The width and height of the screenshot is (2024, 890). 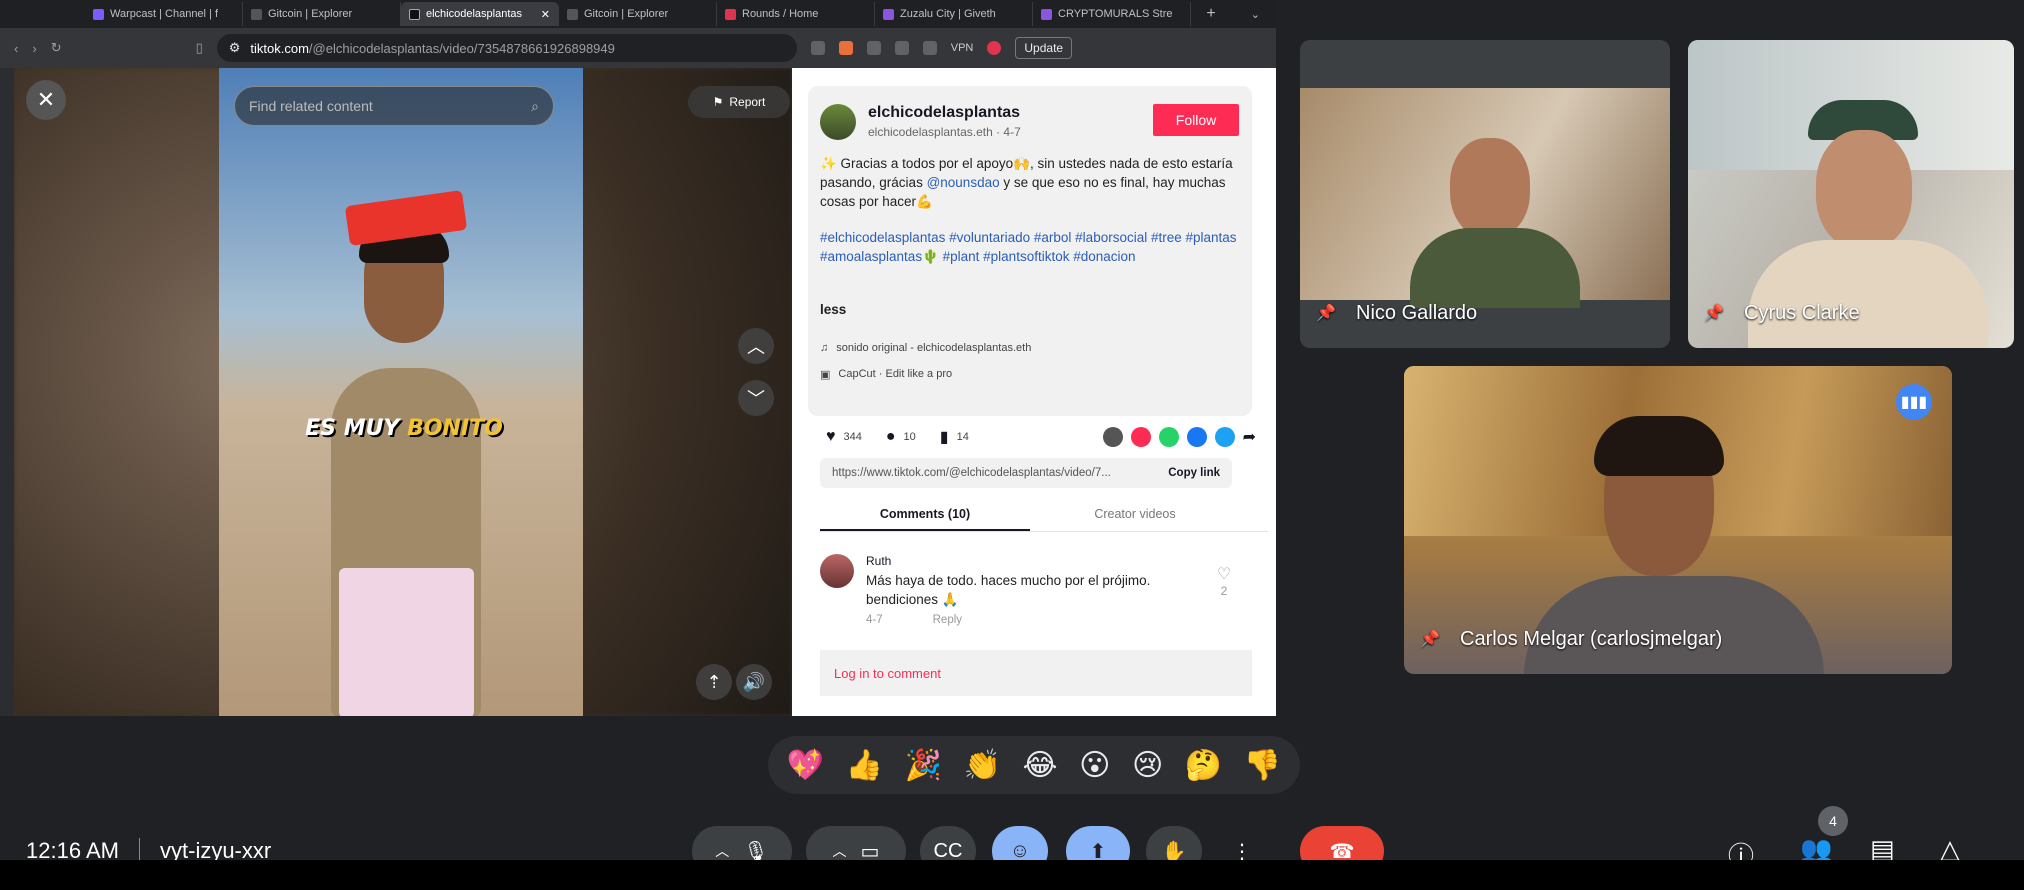 What do you see at coordinates (1012, 875) in the screenshot?
I see `screen-edge` at bounding box center [1012, 875].